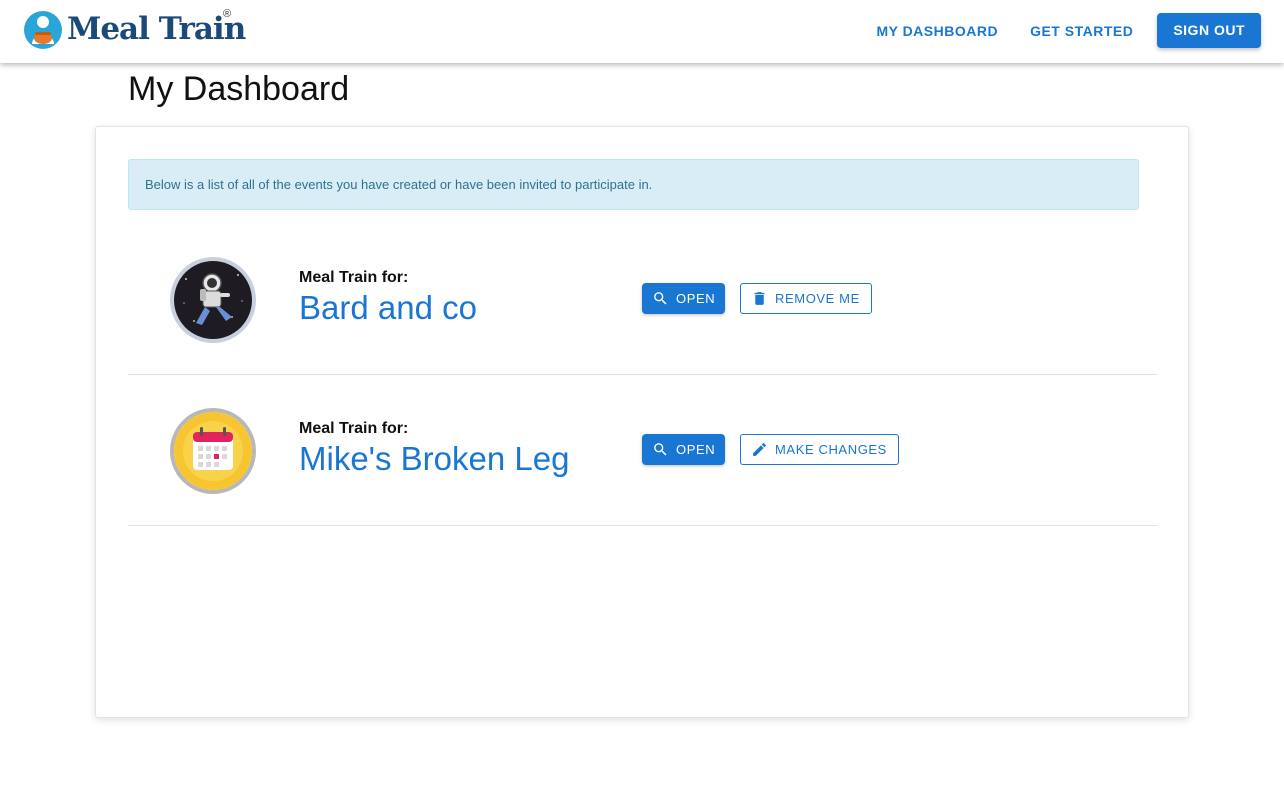 The width and height of the screenshot is (1284, 791). I want to click on nav-get-started: GET STARTED, so click(1081, 31).